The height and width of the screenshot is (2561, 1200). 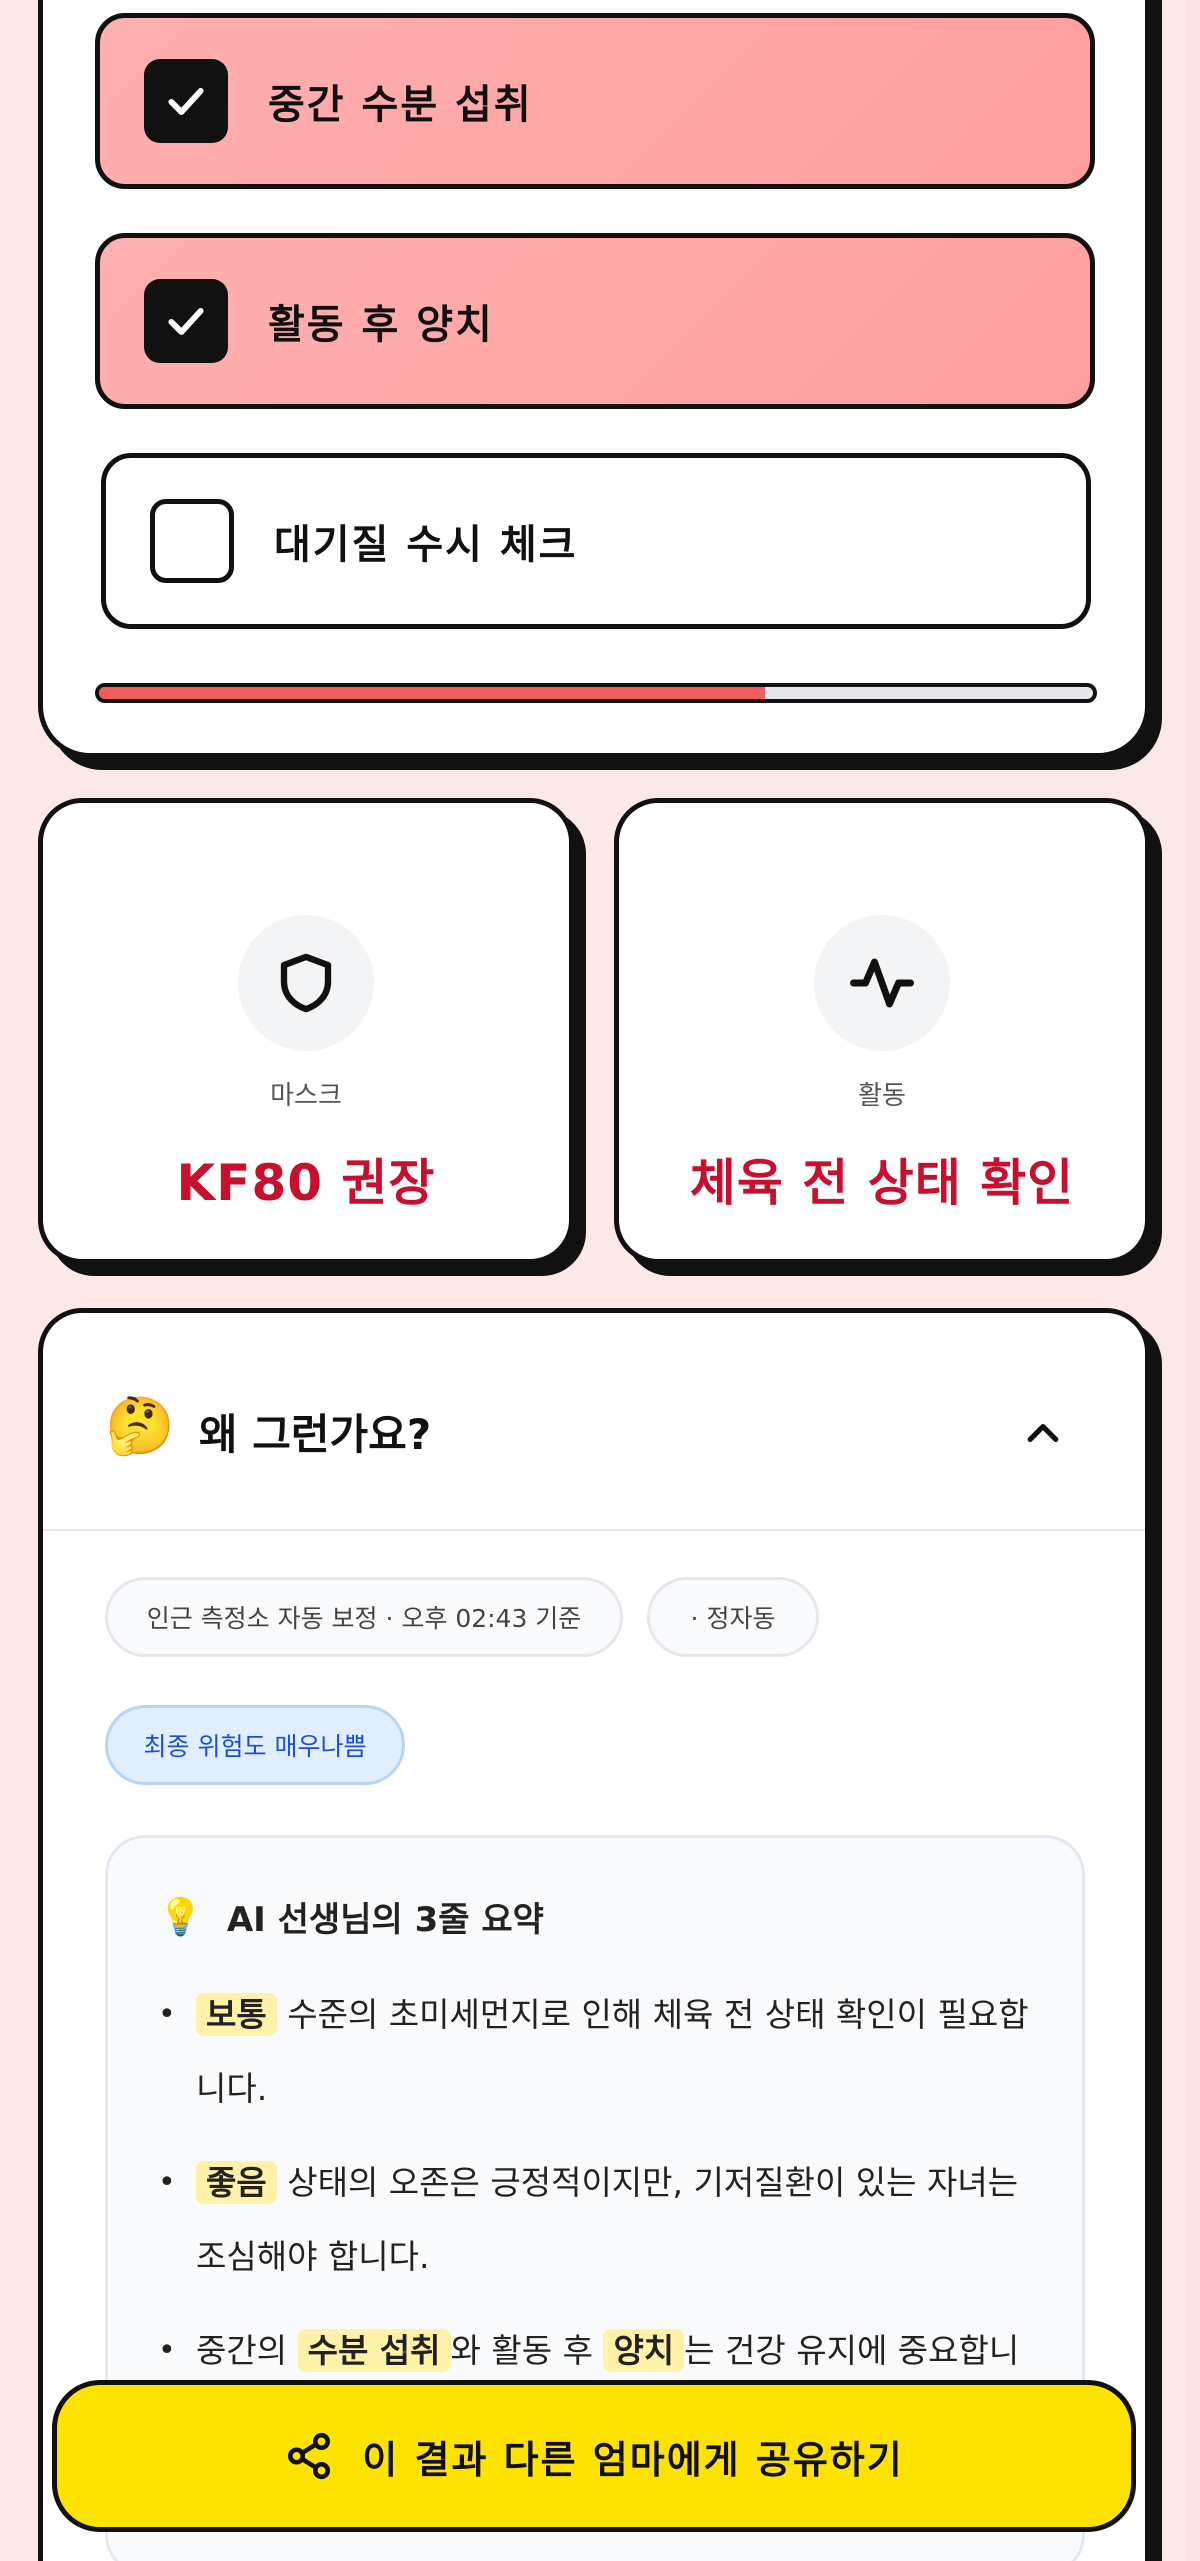 I want to click on ai-summary-item: 보통 수준의 초미세먼지로 인해 체육 전 상태 확인이 필요합니다., so click(x=598, y=2052).